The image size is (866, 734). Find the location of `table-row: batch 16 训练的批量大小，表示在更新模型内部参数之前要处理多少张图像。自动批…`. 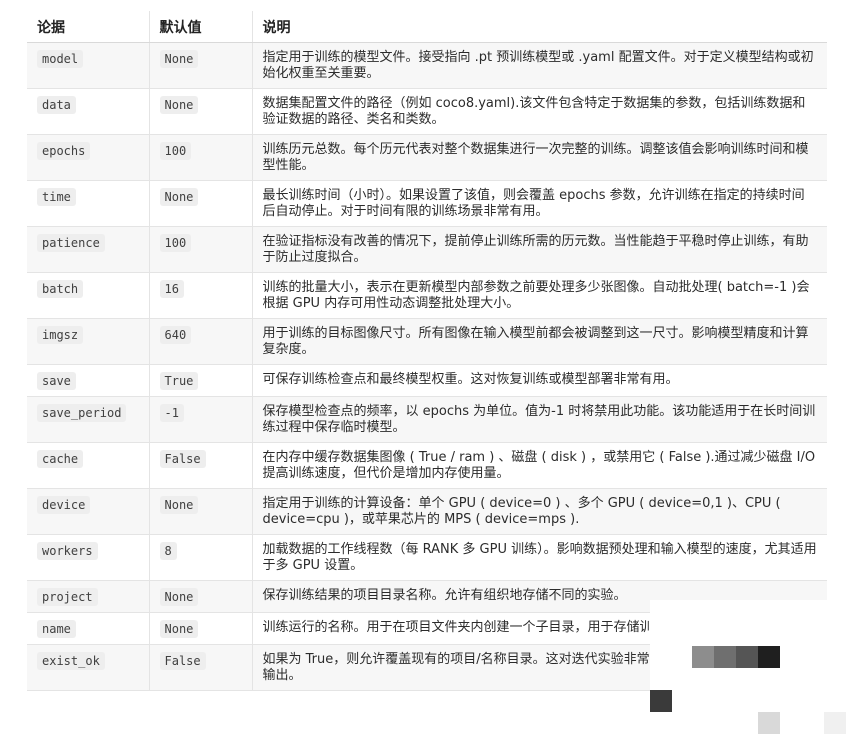

table-row: batch 16 训练的批量大小，表示在更新模型内部参数之前要处理多少张图像。自动批… is located at coordinates (427, 295).